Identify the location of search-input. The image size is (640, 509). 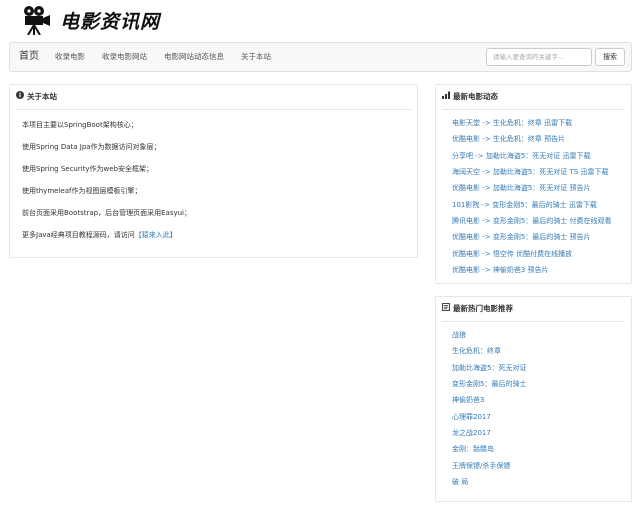
(539, 57).